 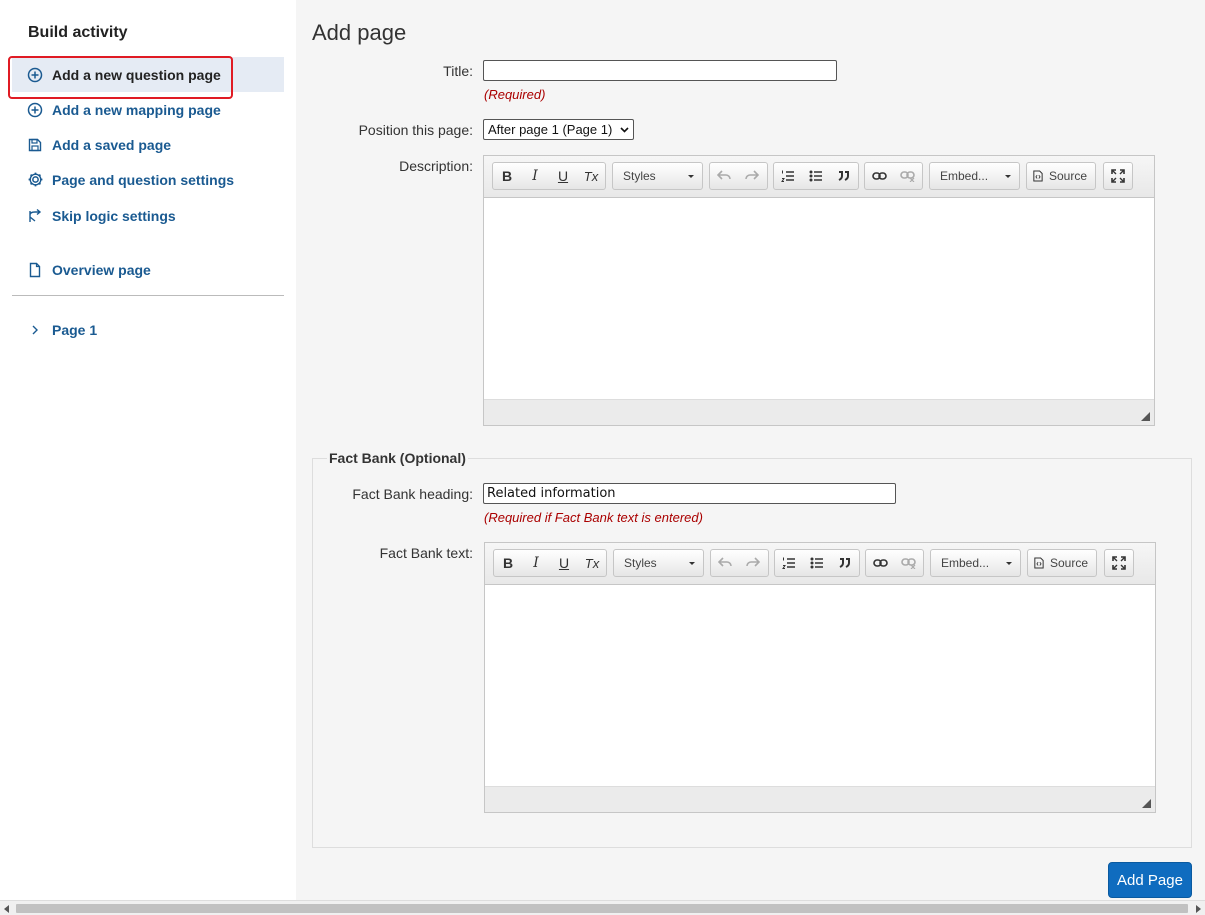 I want to click on sidebar-item-label: Overview page, so click(x=101, y=269).